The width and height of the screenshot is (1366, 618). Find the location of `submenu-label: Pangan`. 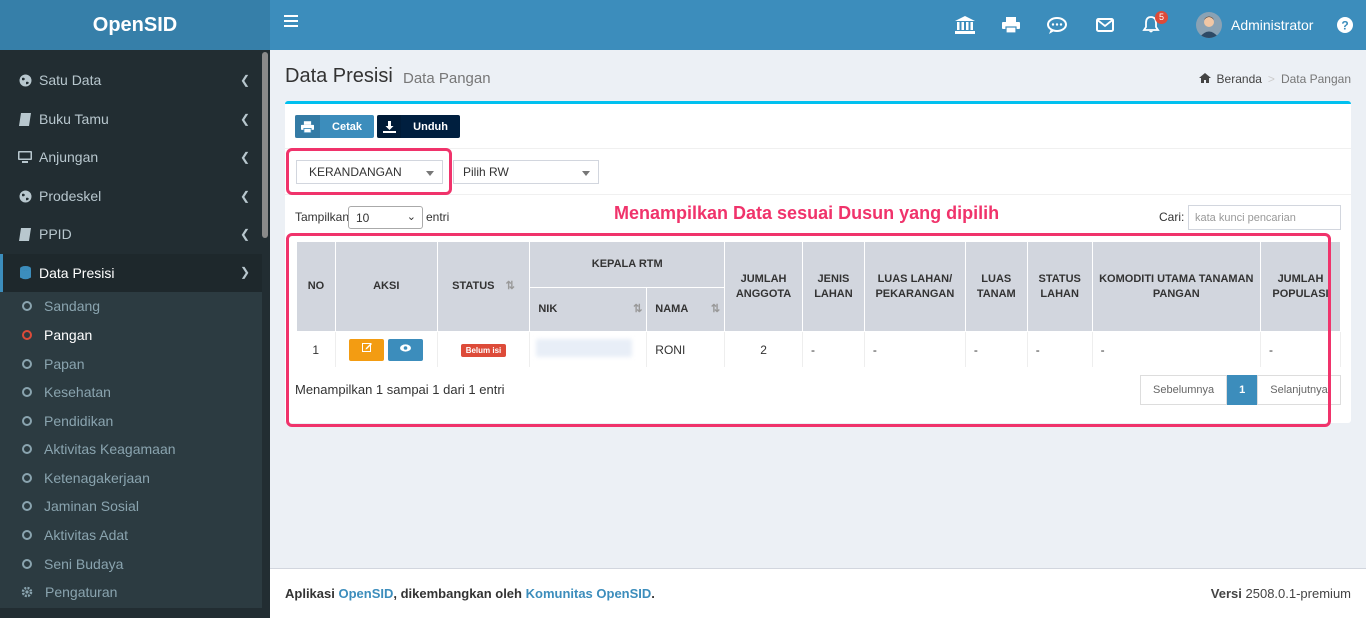

submenu-label: Pangan is located at coordinates (68, 335).